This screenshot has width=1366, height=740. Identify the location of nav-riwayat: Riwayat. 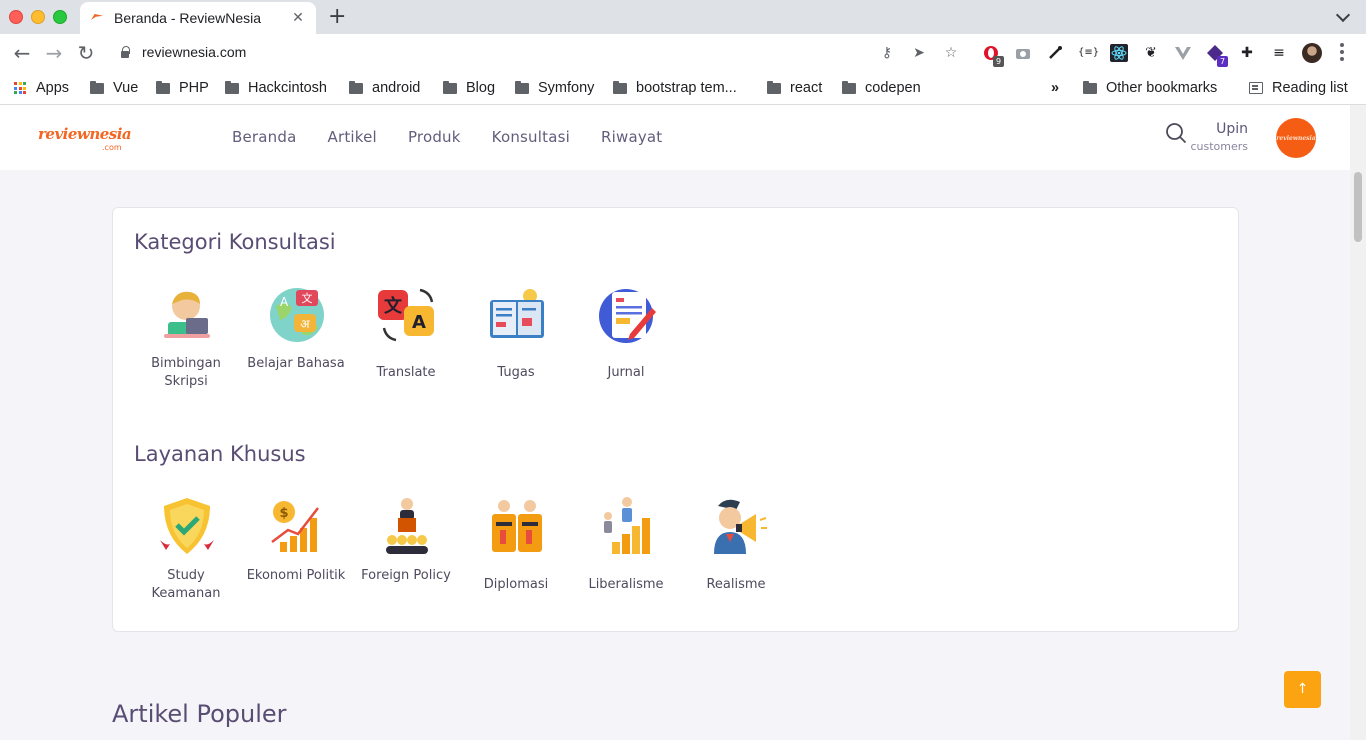
(631, 137).